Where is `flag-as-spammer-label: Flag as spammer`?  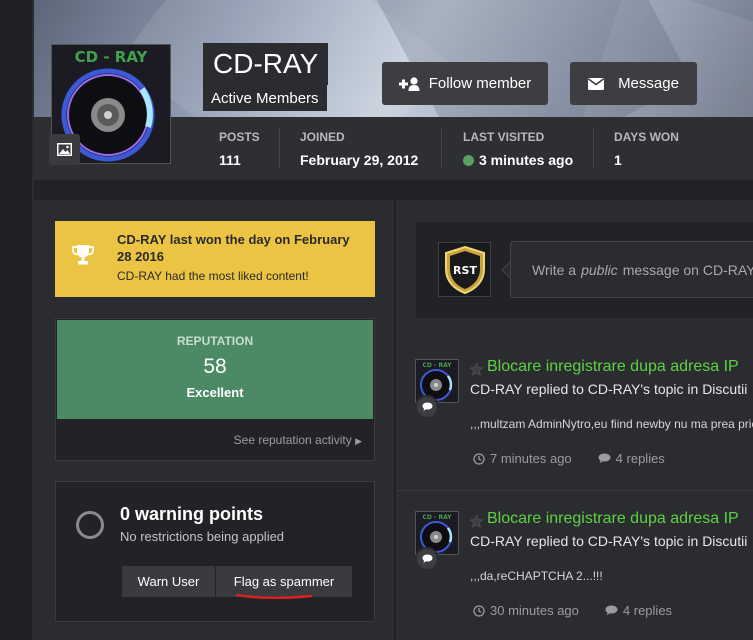 flag-as-spammer-label: Flag as spammer is located at coordinates (284, 581).